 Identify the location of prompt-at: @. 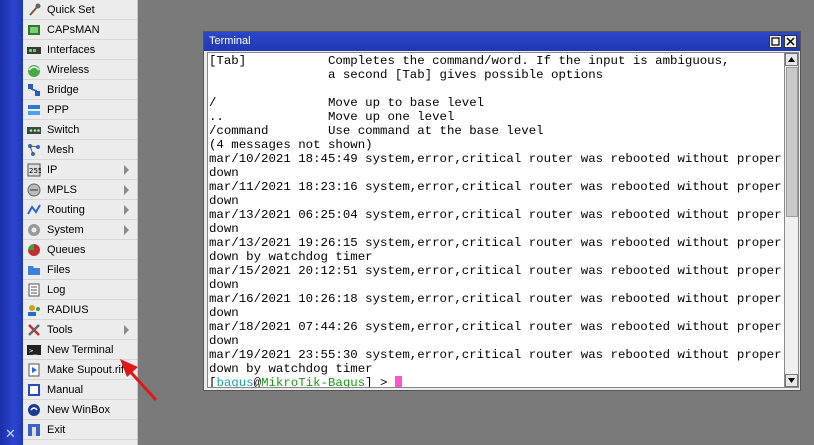
(257, 382).